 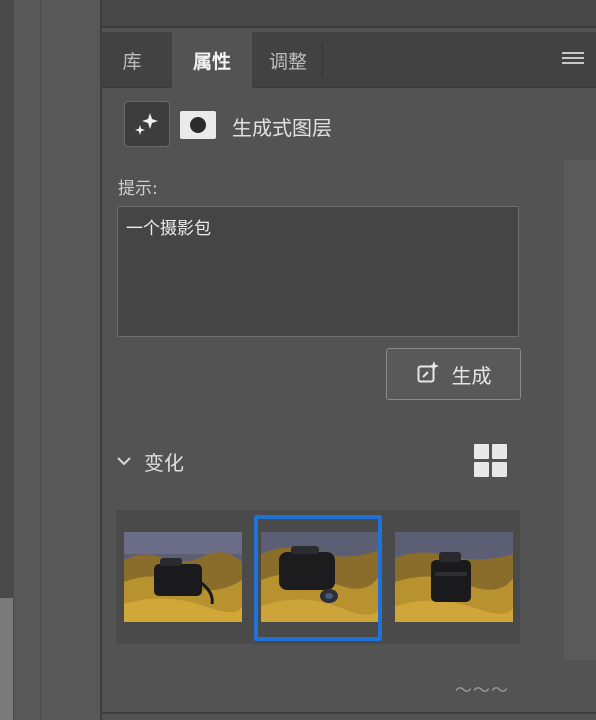 What do you see at coordinates (164, 462) in the screenshot?
I see `variations-label: 变化` at bounding box center [164, 462].